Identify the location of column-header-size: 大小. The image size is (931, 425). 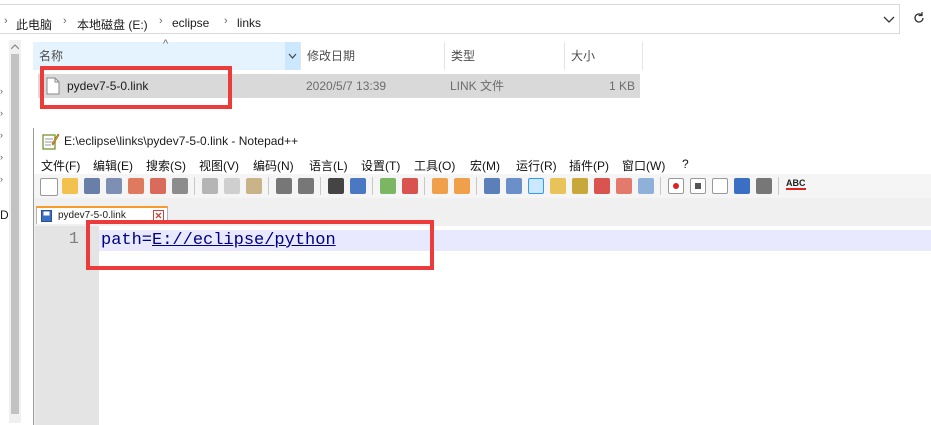
(603, 56).